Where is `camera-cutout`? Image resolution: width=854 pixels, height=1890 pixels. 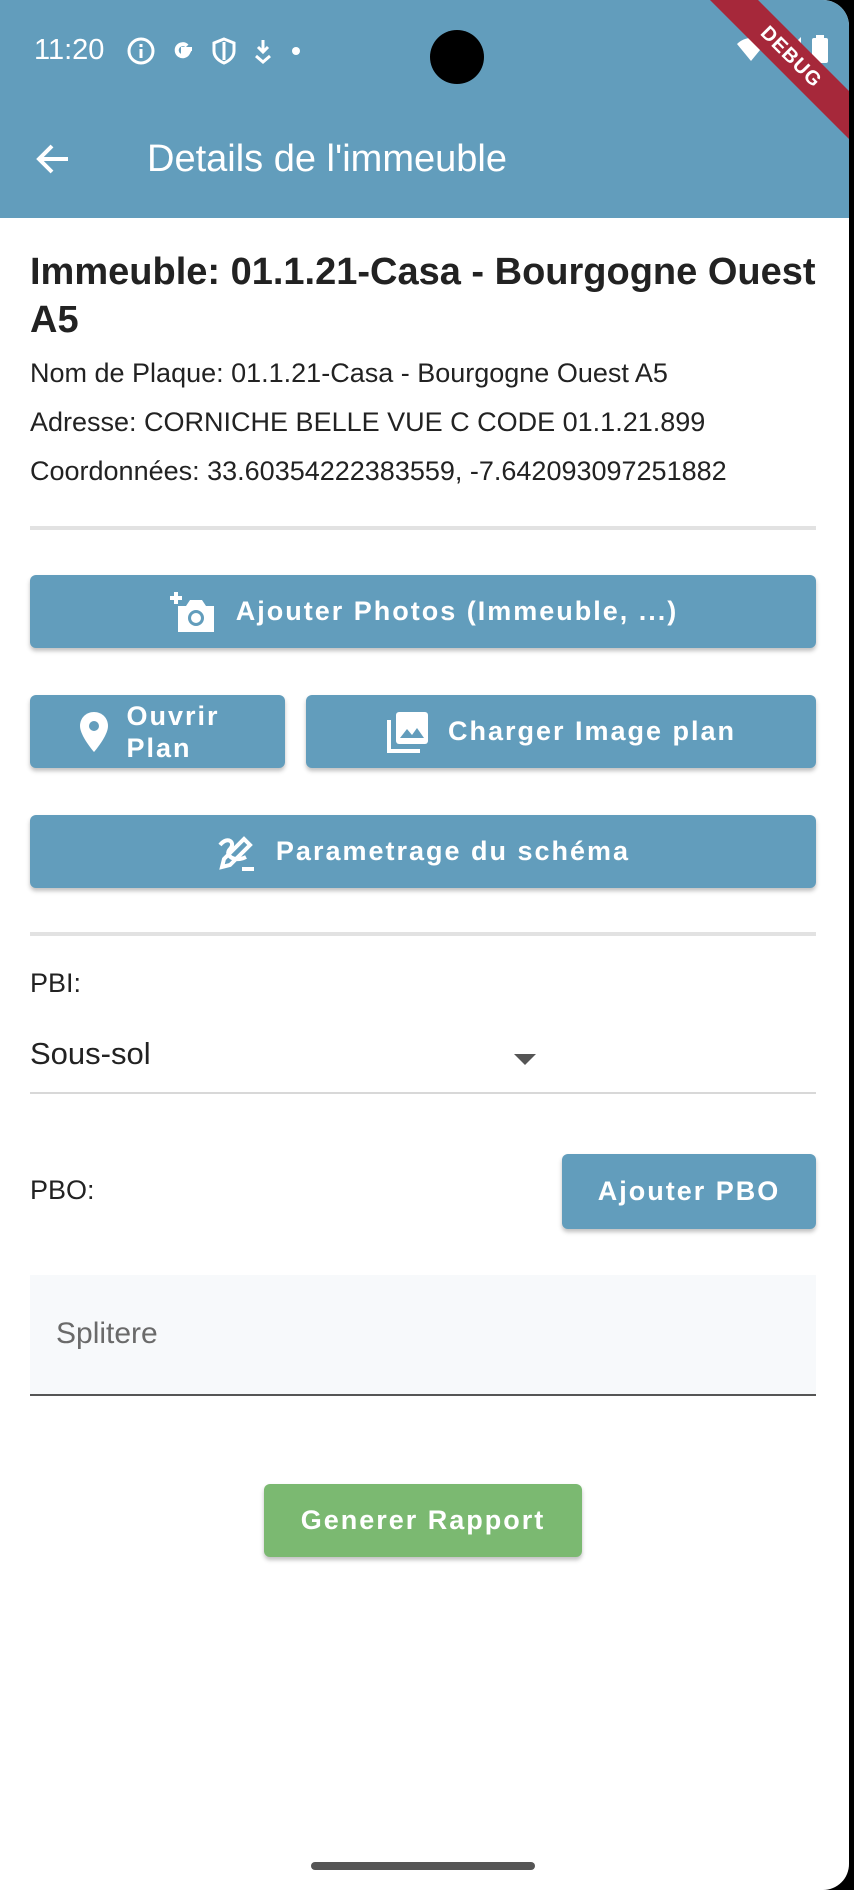
camera-cutout is located at coordinates (457, 57).